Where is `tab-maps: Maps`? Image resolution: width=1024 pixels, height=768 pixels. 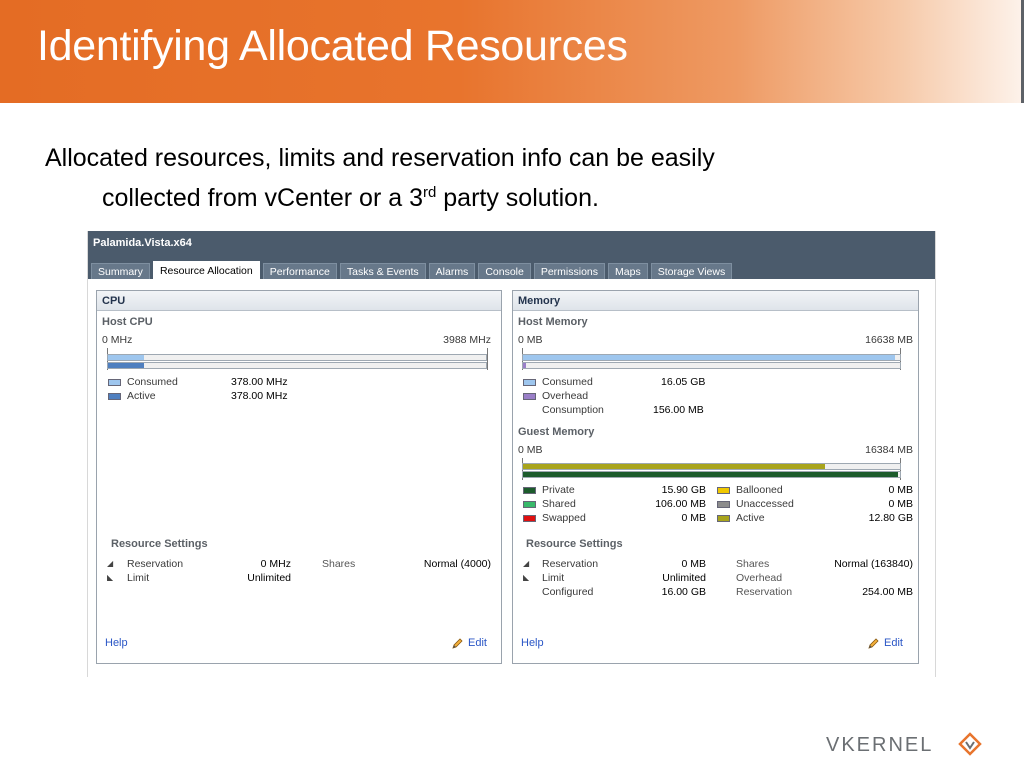
tab-maps: Maps is located at coordinates (628, 271).